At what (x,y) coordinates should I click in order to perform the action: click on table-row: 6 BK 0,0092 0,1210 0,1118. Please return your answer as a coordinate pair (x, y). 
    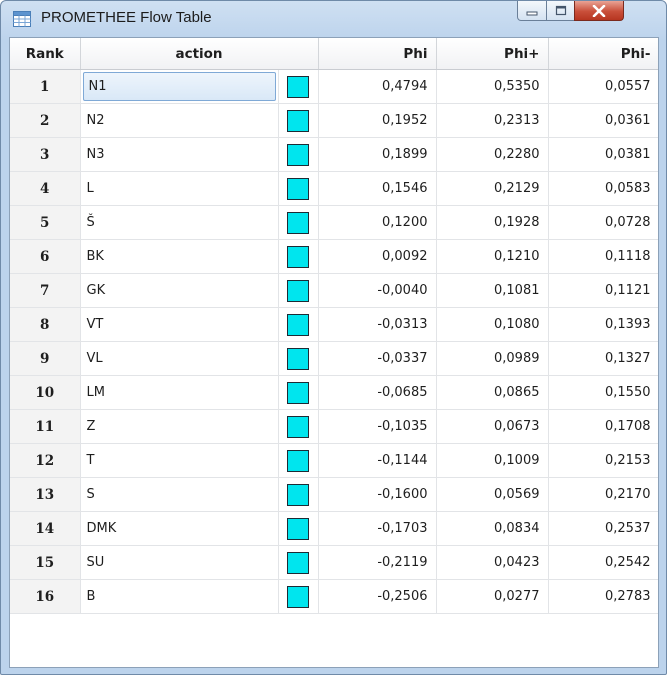
    Looking at the image, I should click on (334, 256).